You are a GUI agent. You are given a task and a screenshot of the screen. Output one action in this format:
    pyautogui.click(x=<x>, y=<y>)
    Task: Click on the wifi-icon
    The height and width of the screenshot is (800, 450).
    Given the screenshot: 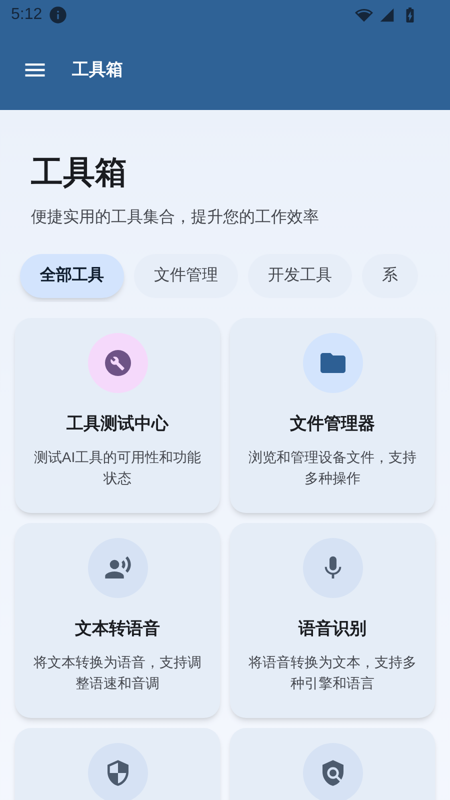 What is the action you would take?
    pyautogui.click(x=364, y=15)
    